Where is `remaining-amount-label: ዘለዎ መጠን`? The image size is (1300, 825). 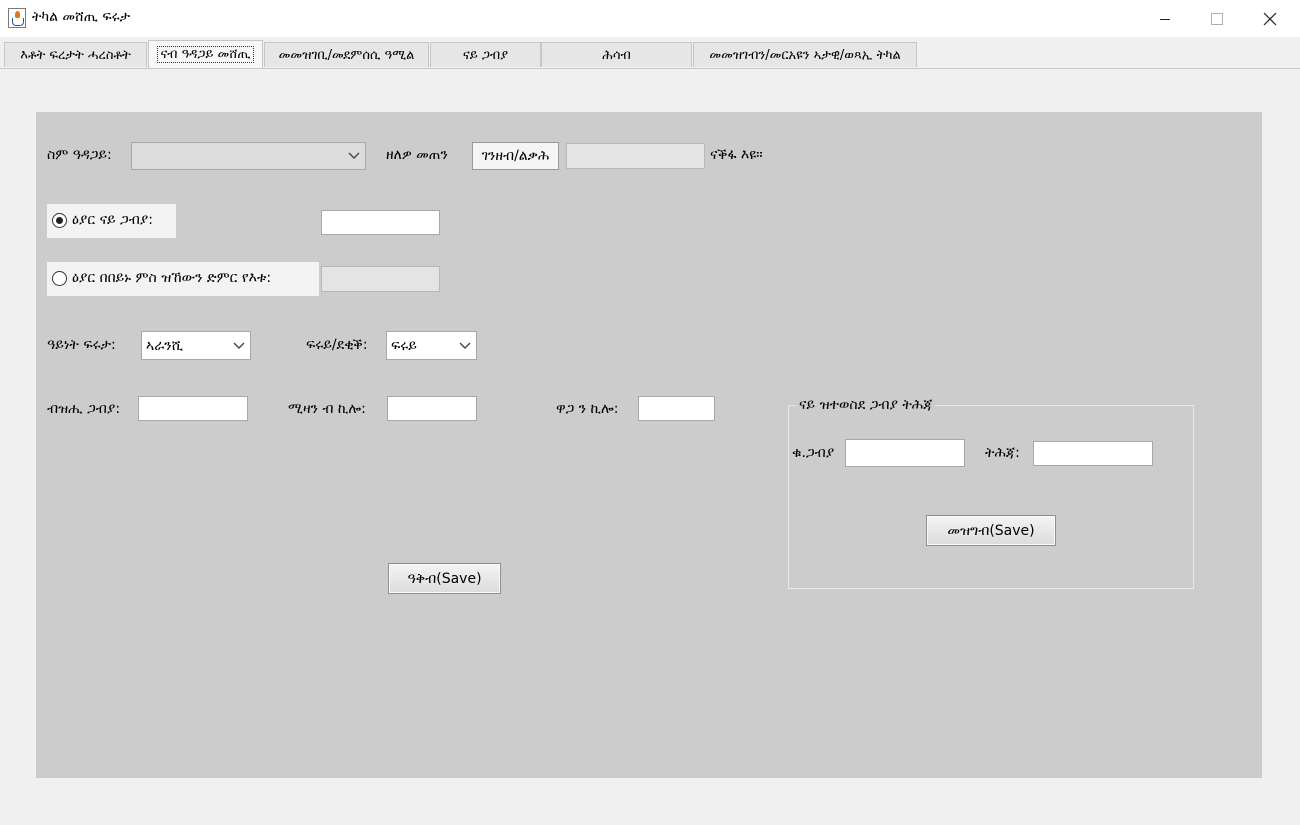 remaining-amount-label: ዘለዎ መጠን is located at coordinates (417, 155).